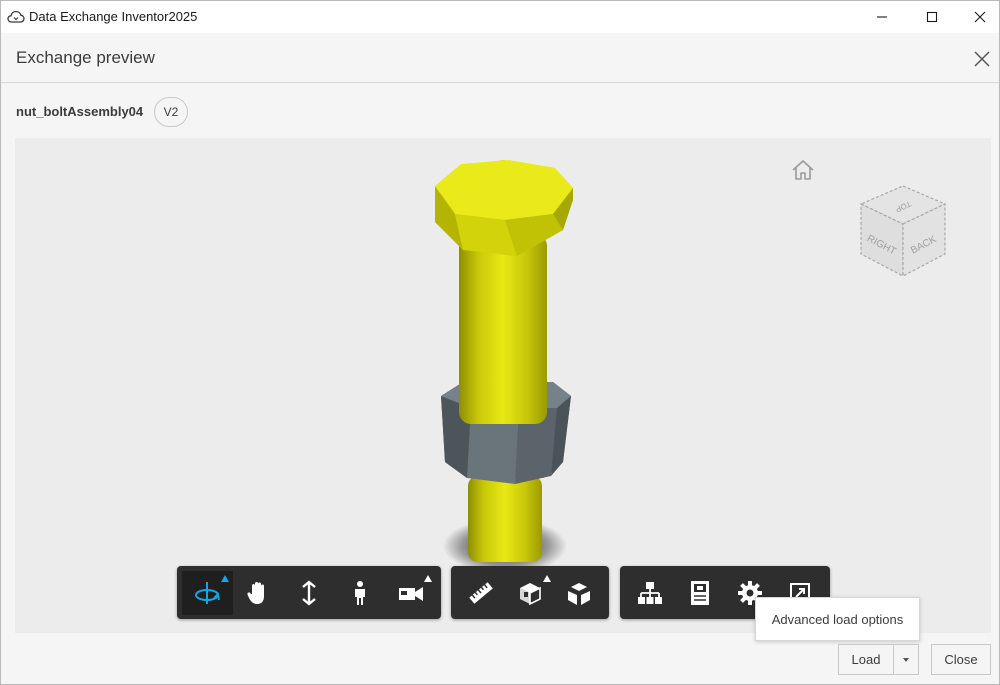  I want to click on model-browser-icon, so click(650, 592).